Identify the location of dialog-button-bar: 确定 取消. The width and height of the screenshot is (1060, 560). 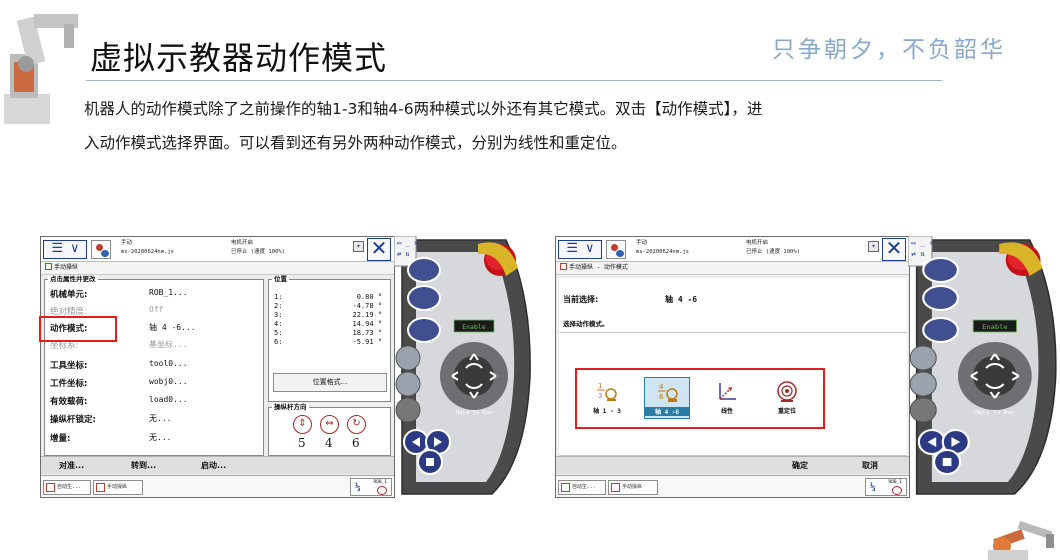
(732, 465).